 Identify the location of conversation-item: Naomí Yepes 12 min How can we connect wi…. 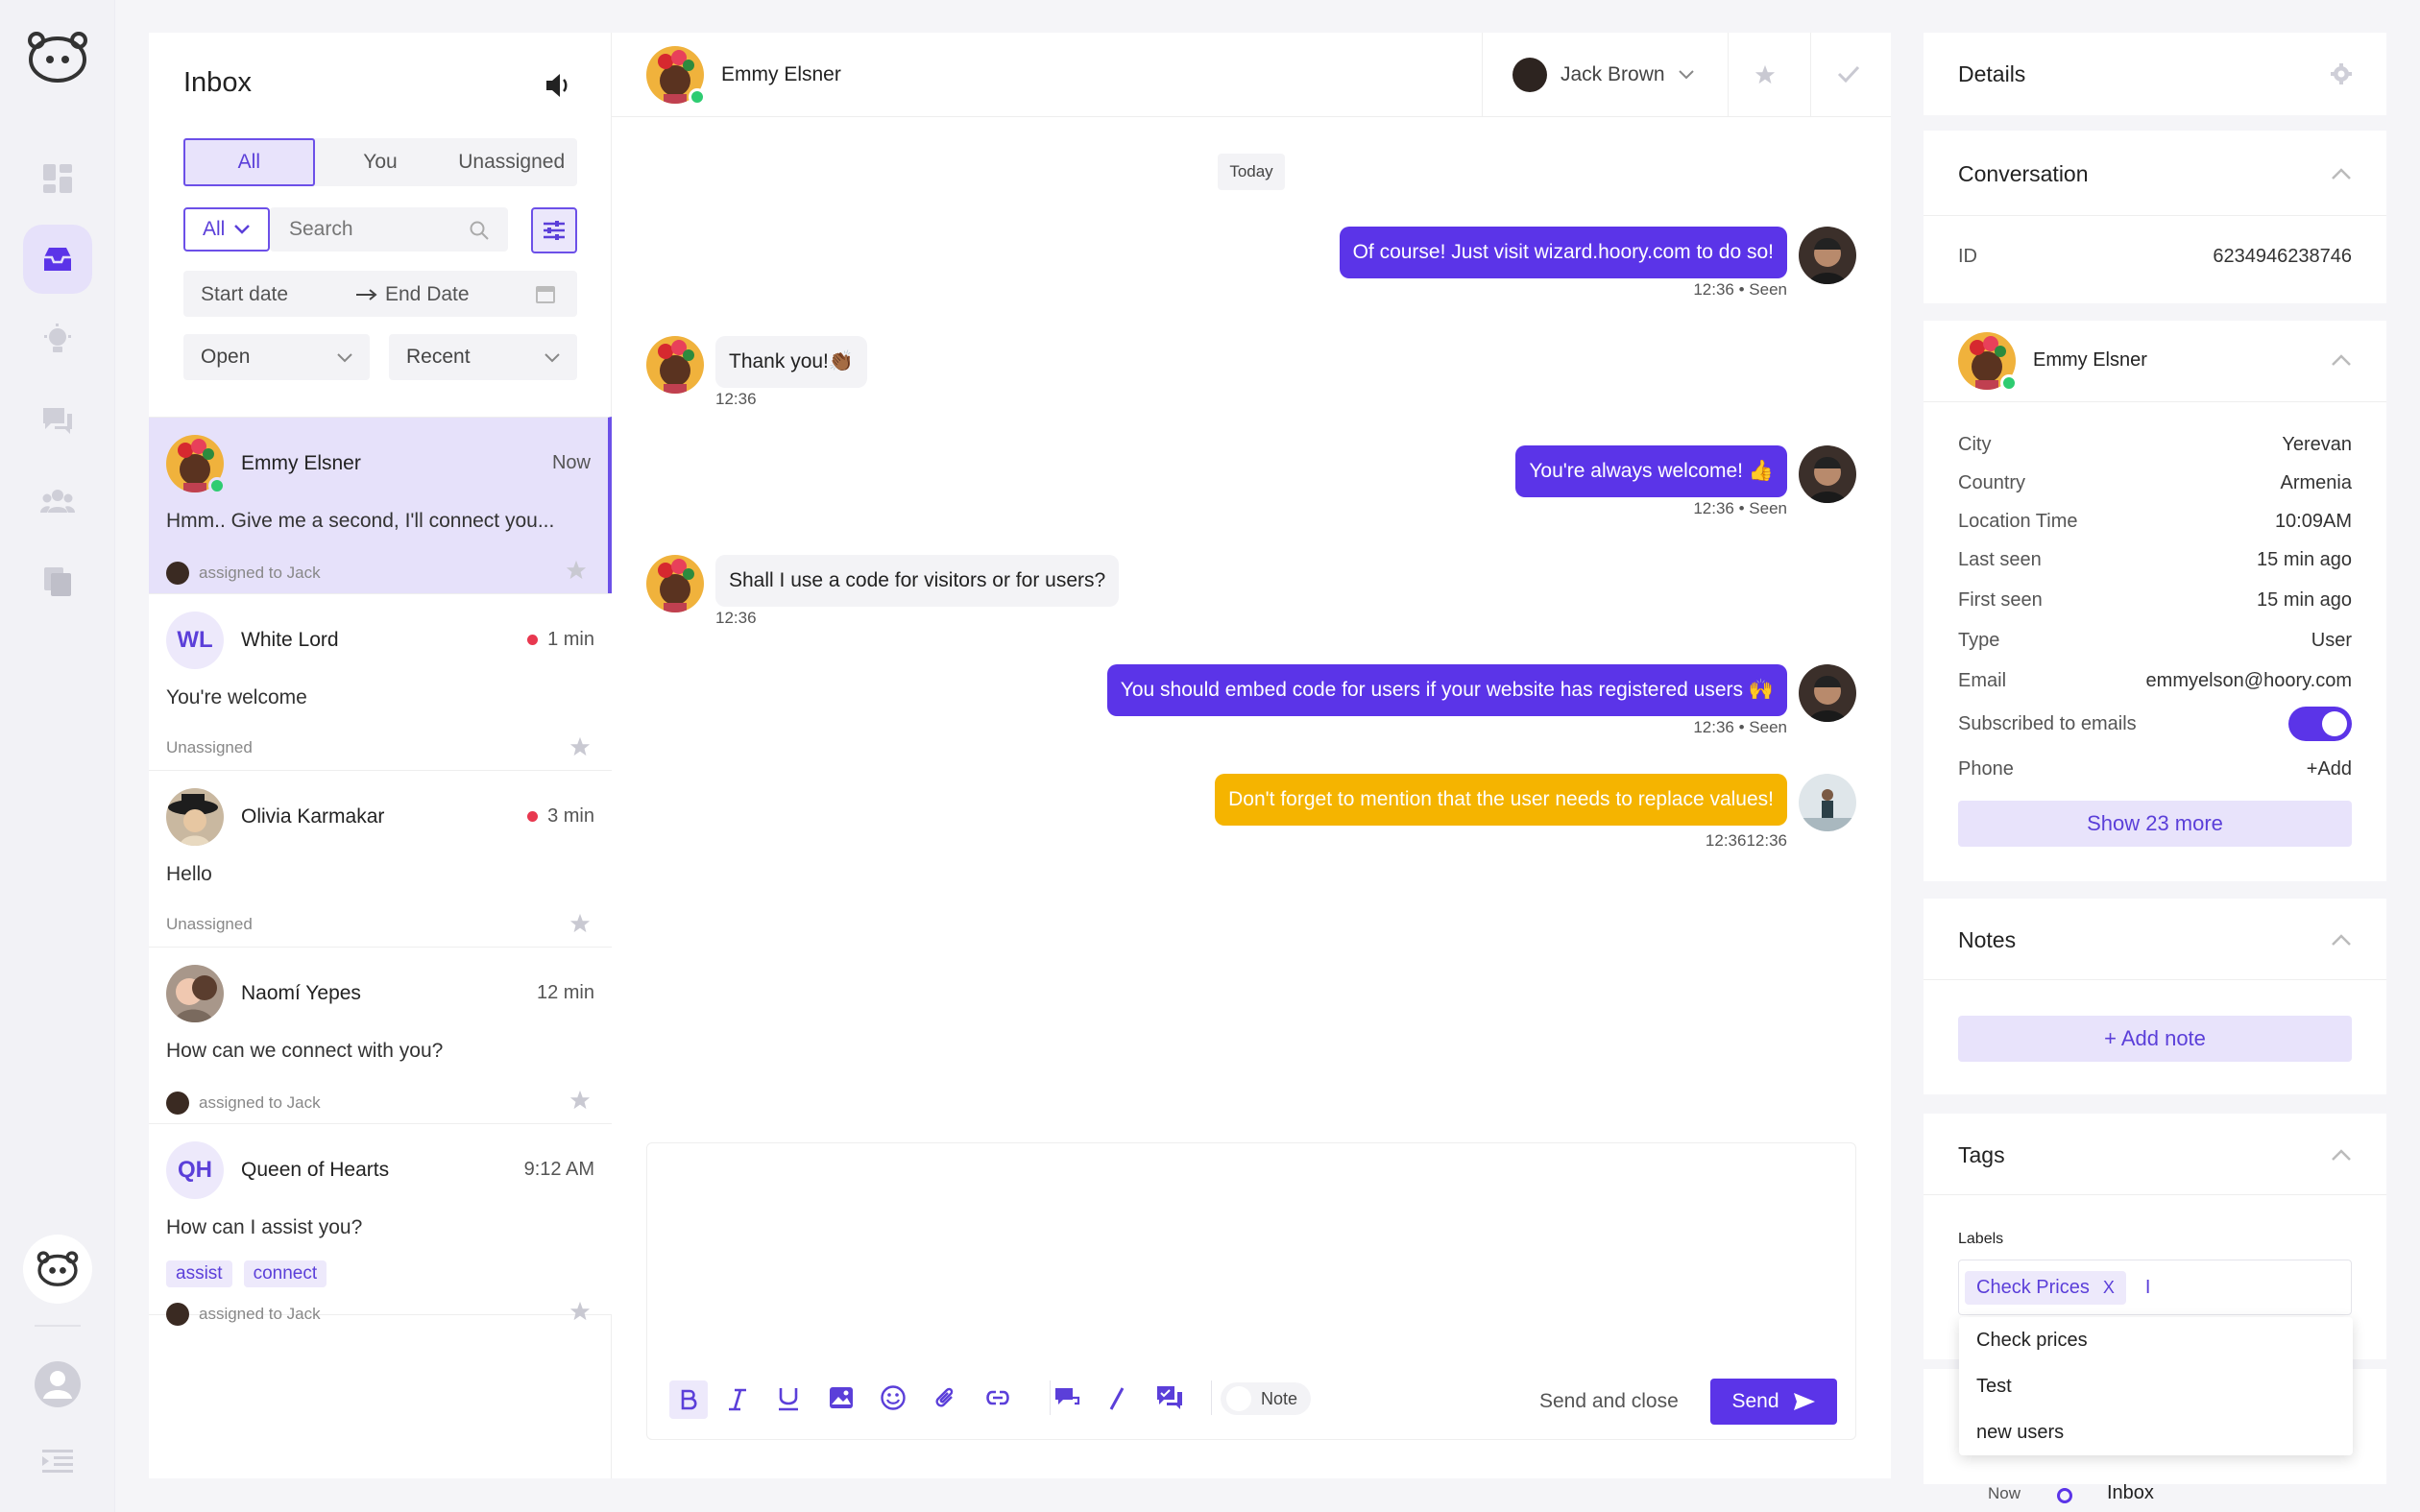
(381, 1035).